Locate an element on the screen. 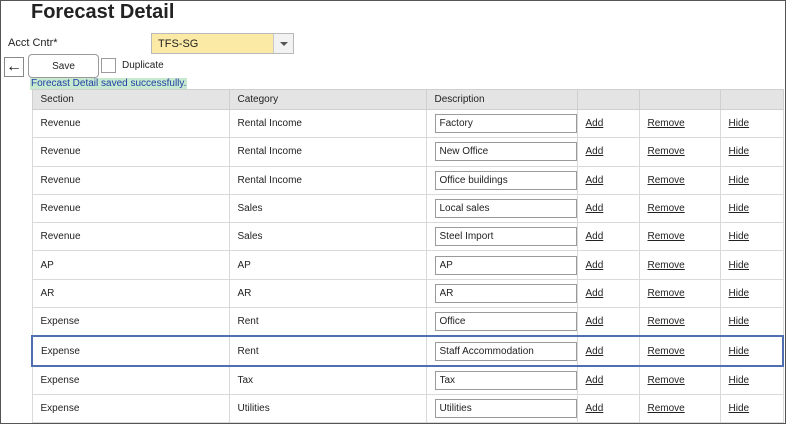 The height and width of the screenshot is (426, 788). duplicate-checkbox is located at coordinates (108, 65).